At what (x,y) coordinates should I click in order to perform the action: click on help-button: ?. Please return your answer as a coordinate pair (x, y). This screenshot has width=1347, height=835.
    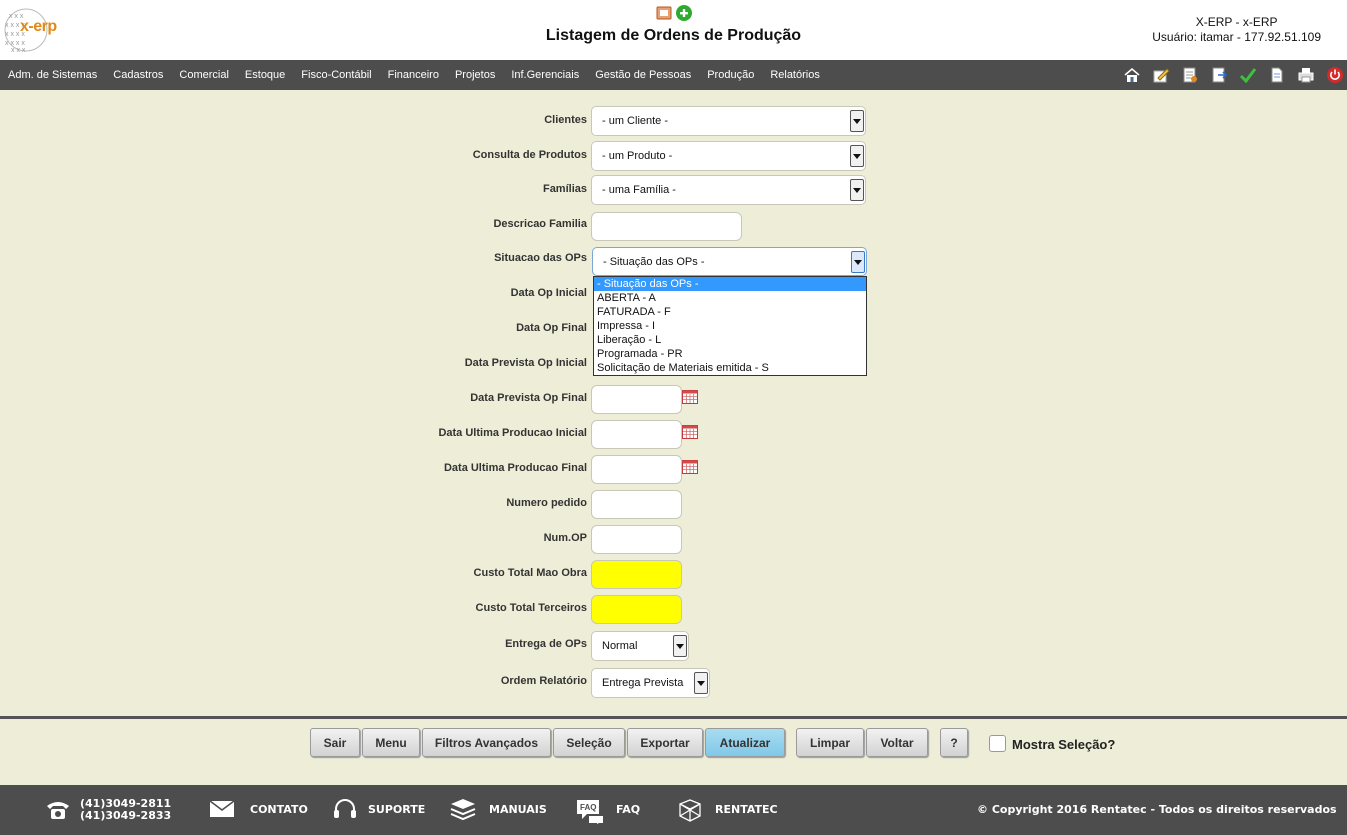
    Looking at the image, I should click on (954, 742).